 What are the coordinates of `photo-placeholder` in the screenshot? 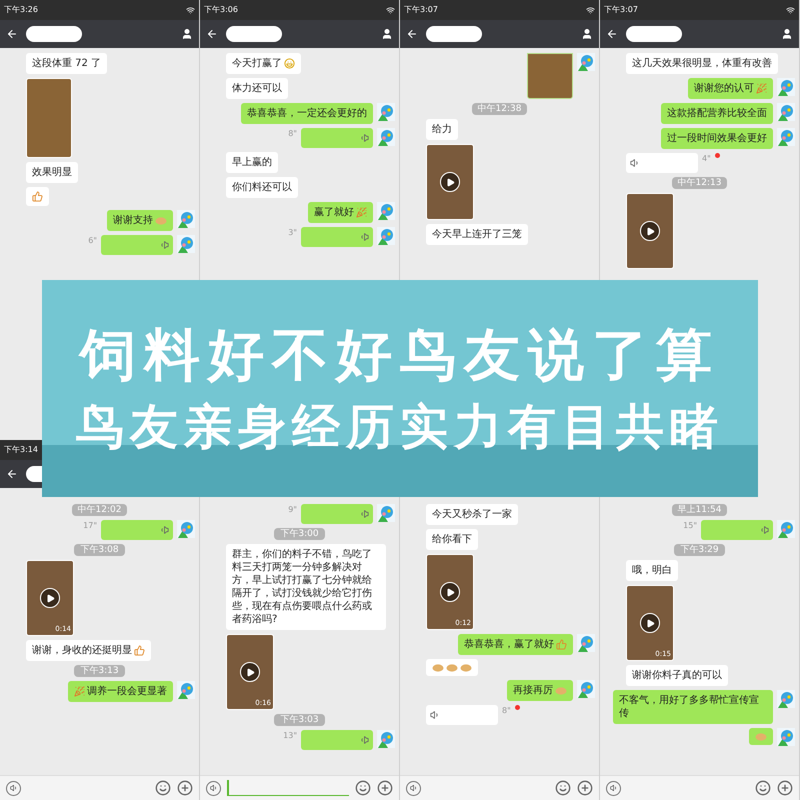 It's located at (550, 76).